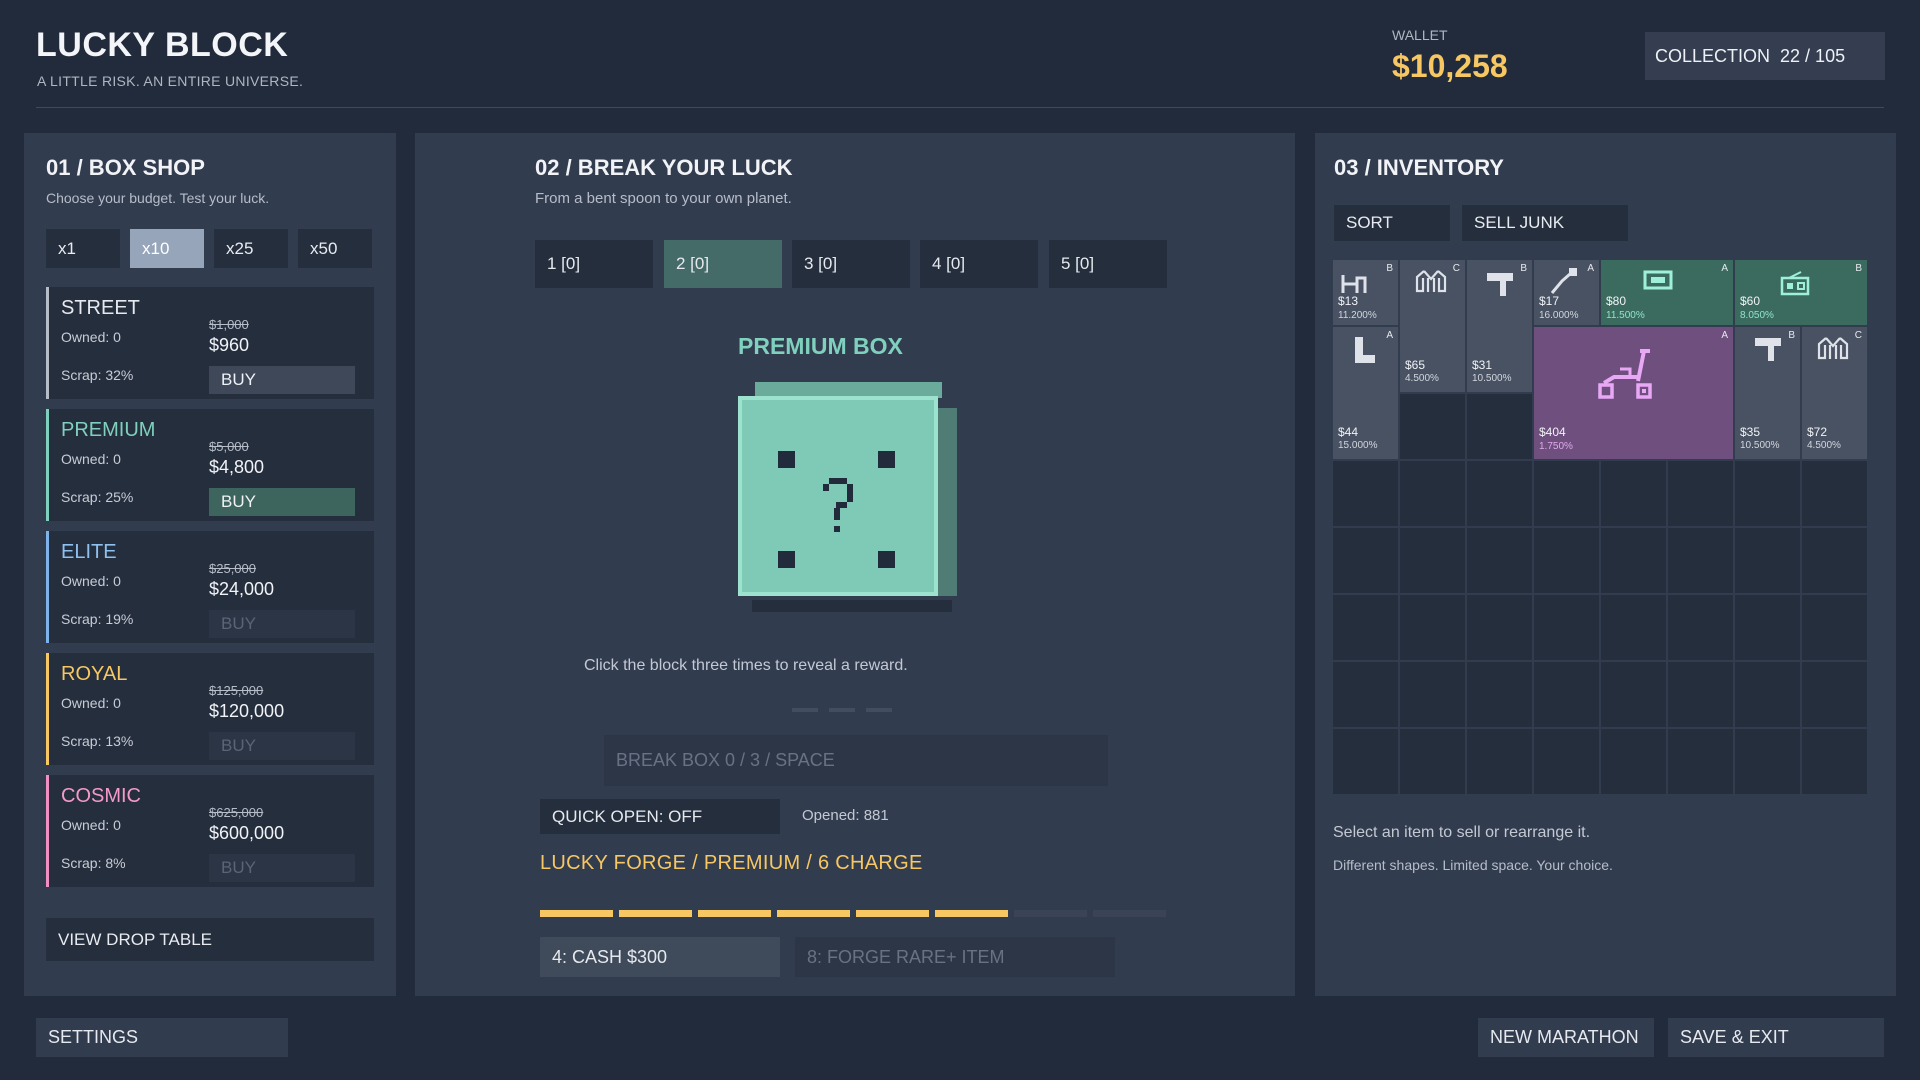 Image resolution: width=1920 pixels, height=1080 pixels. Describe the element at coordinates (1801, 292) in the screenshot. I see `inventory-item: B $60 8.050%` at that location.